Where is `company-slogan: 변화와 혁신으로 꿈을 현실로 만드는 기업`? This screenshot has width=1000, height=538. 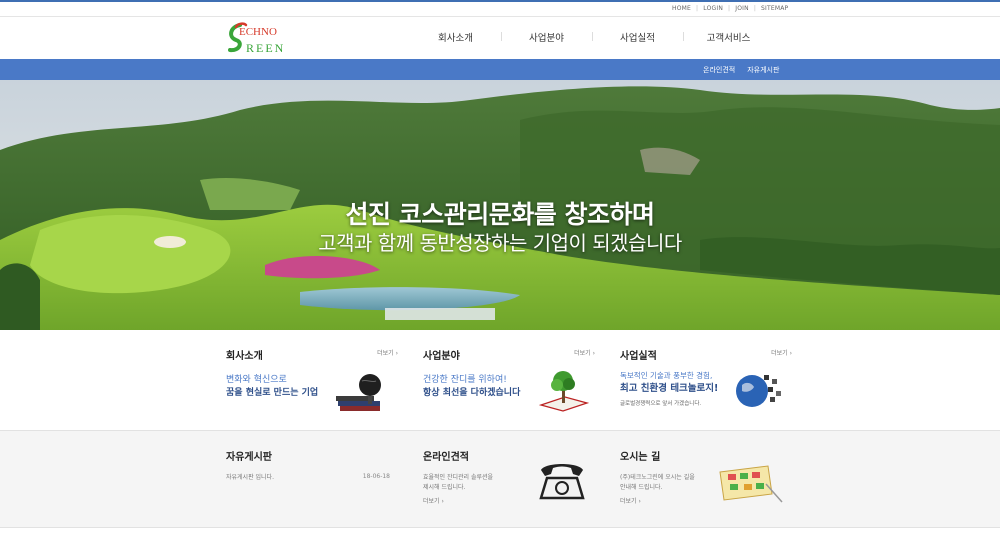
company-slogan: 변화와 혁신으로 꿈을 현실로 만드는 기업 is located at coordinates (272, 387).